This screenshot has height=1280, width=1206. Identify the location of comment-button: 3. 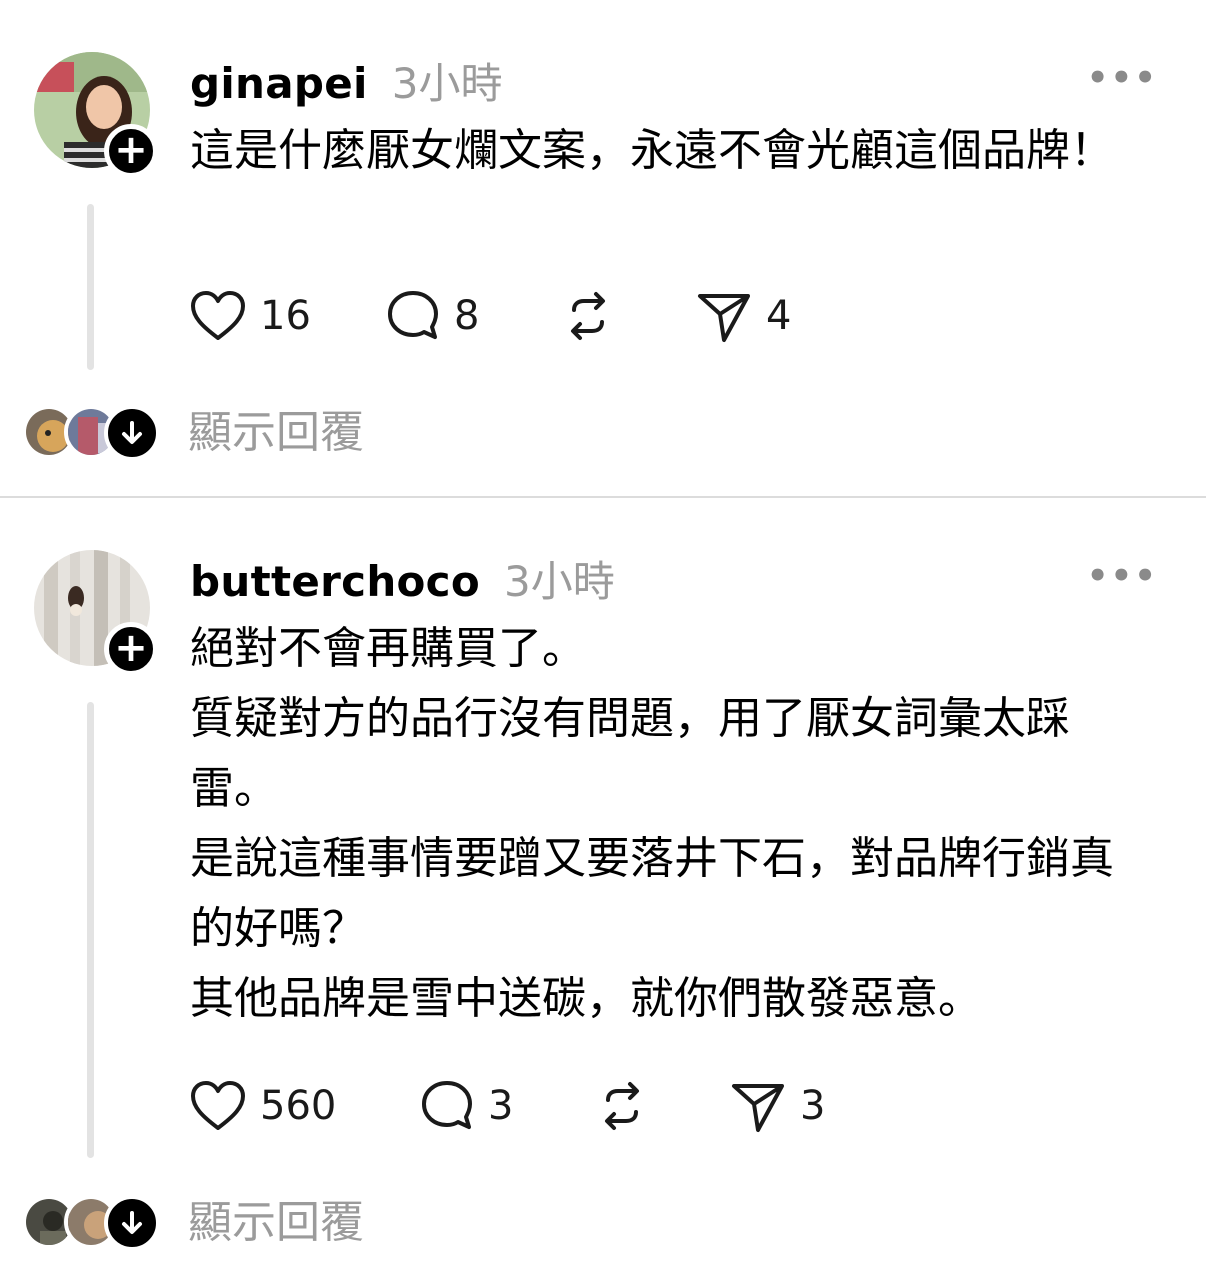
(466, 1106).